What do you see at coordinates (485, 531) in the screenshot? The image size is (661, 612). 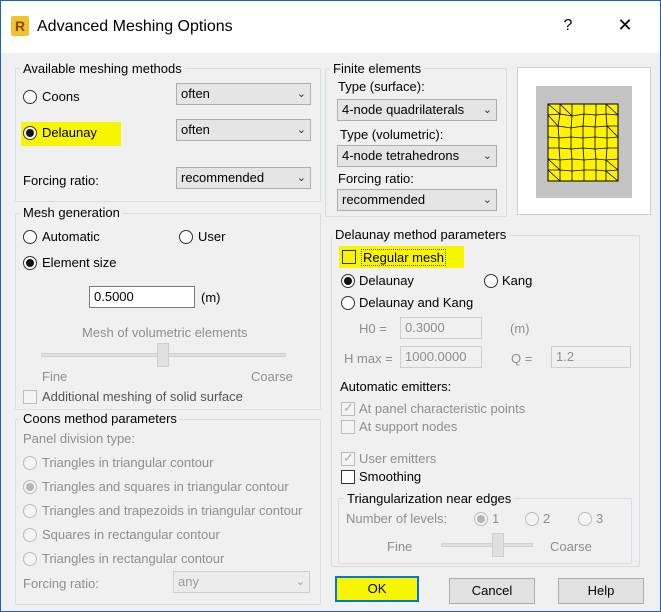 I see `triangularization-group` at bounding box center [485, 531].